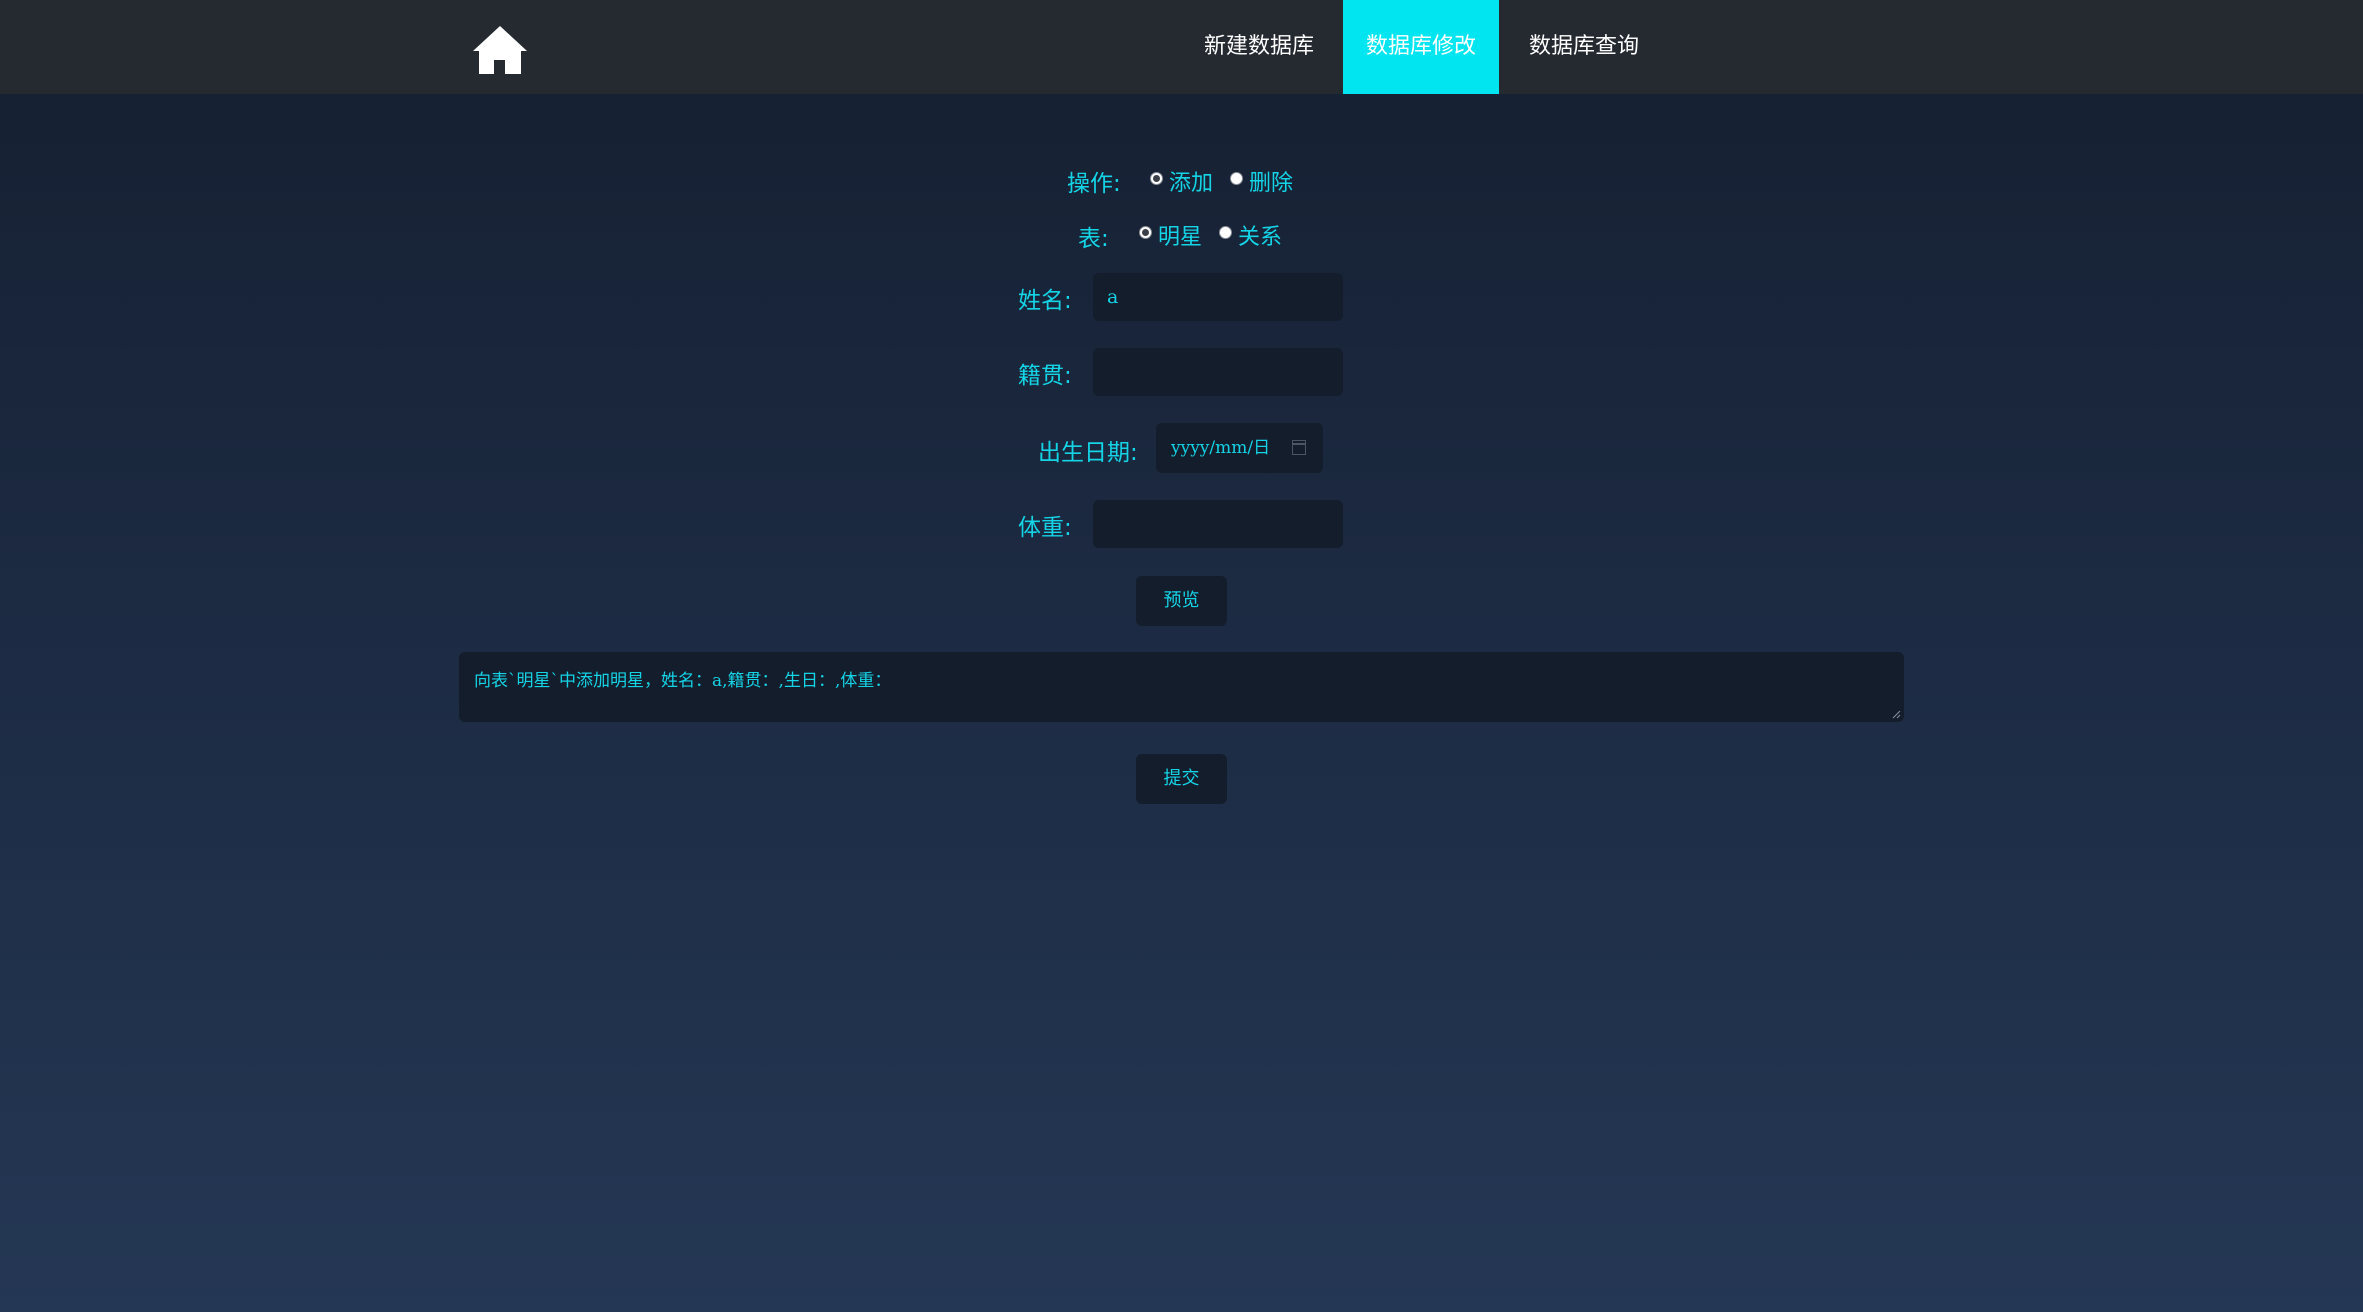 This screenshot has width=2363, height=1312. What do you see at coordinates (1896, 714) in the screenshot?
I see `resize-handle-icon` at bounding box center [1896, 714].